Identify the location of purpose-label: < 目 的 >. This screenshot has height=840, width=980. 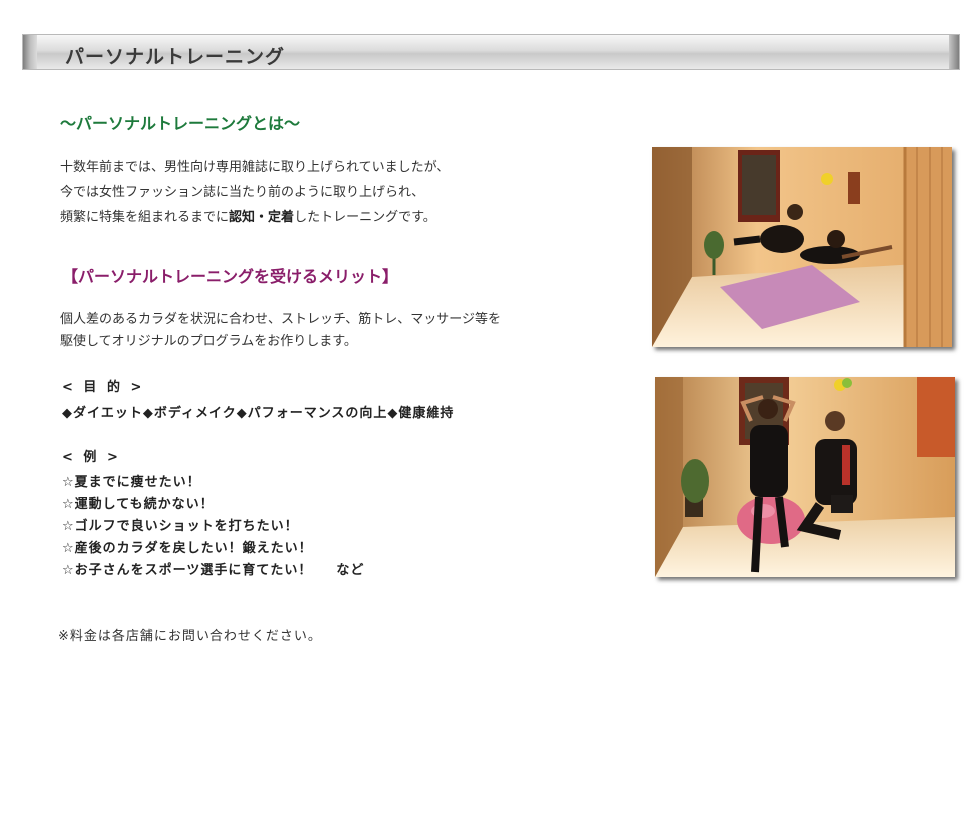
(103, 387).